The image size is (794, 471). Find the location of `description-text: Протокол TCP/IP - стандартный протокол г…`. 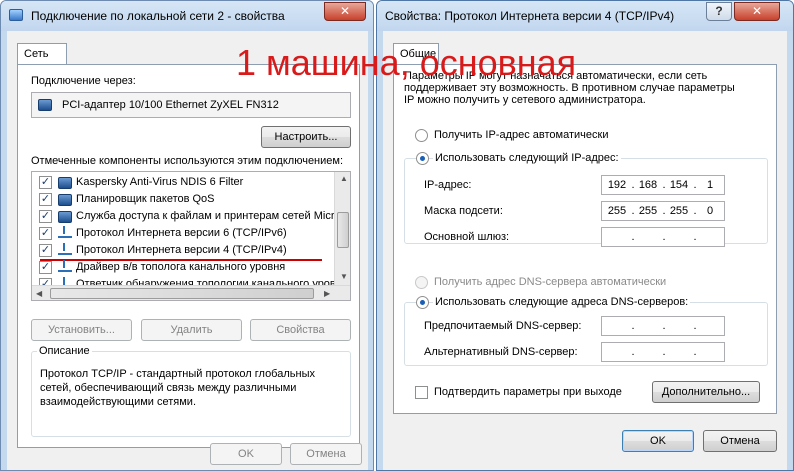

description-text: Протокол TCP/IP - стандартный протокол г… is located at coordinates (177, 388).